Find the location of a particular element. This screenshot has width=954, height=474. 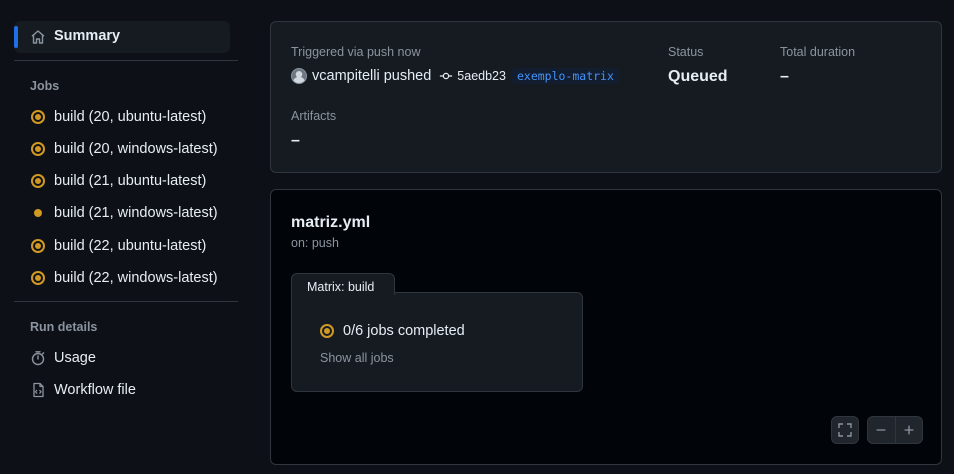

artifacts-label: Artifacts is located at coordinates (314, 116).